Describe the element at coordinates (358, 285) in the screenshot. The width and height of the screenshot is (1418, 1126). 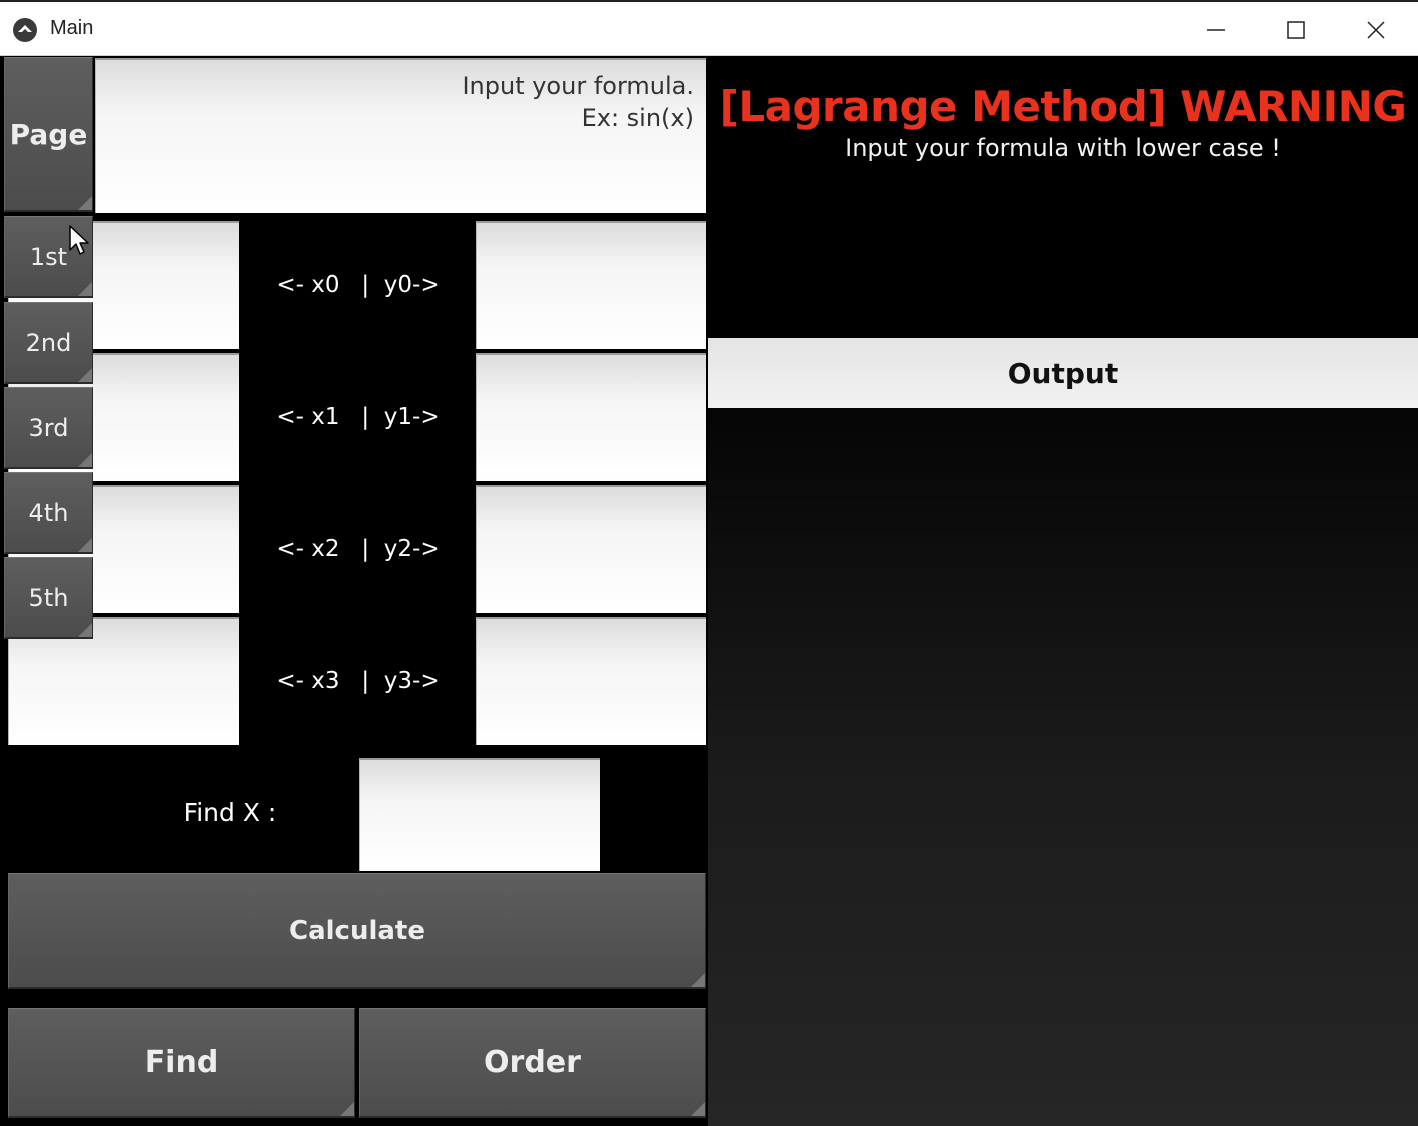
I see `point-label-0: <- x0 | y0->` at that location.